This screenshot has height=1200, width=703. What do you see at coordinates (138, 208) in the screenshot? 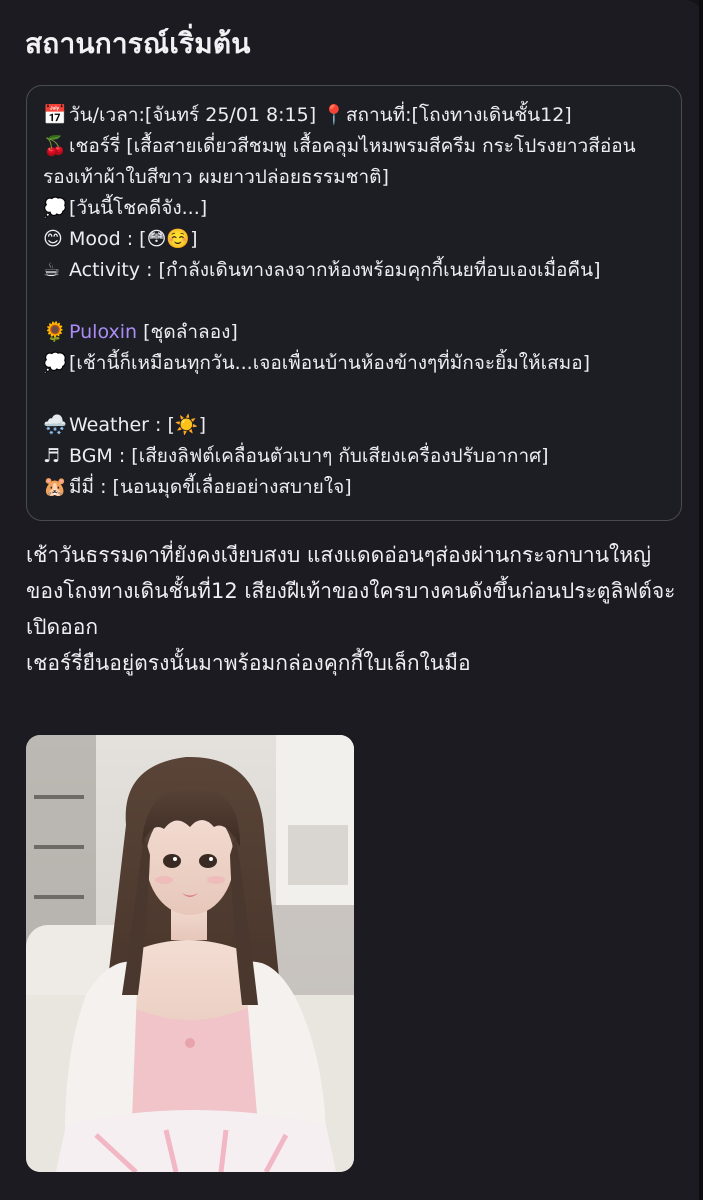
I see `cherry-thought-text: [วันนี้โชคดีจัง...]` at bounding box center [138, 208].